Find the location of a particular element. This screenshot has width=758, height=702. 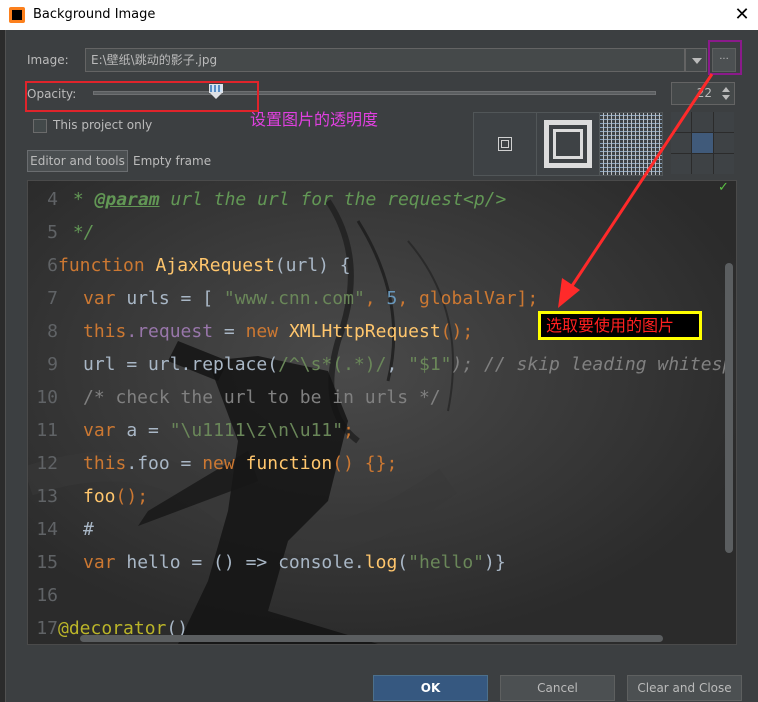

opacity-annotation: 设置图片的透明度 is located at coordinates (314, 119).